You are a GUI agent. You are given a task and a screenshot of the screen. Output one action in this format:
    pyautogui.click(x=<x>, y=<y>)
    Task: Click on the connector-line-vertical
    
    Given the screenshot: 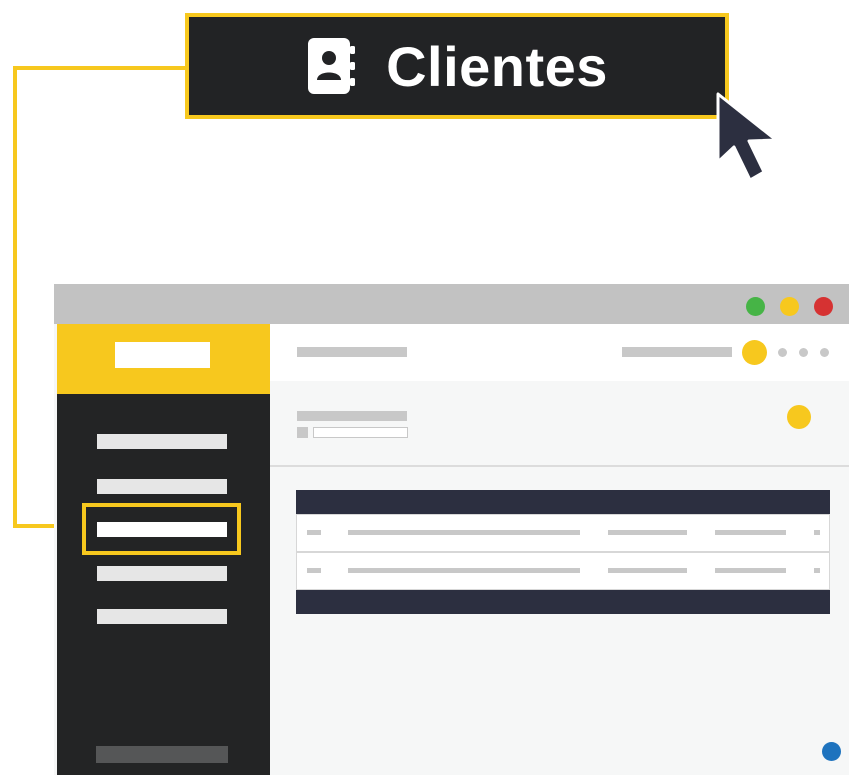 What is the action you would take?
    pyautogui.click(x=15, y=297)
    